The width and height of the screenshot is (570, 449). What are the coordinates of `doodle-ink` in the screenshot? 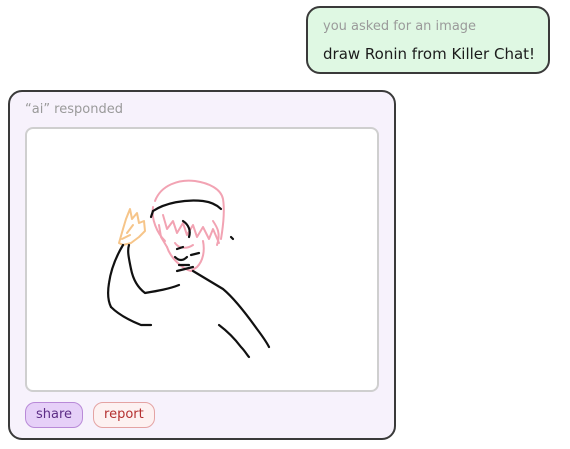 It's located at (189, 279).